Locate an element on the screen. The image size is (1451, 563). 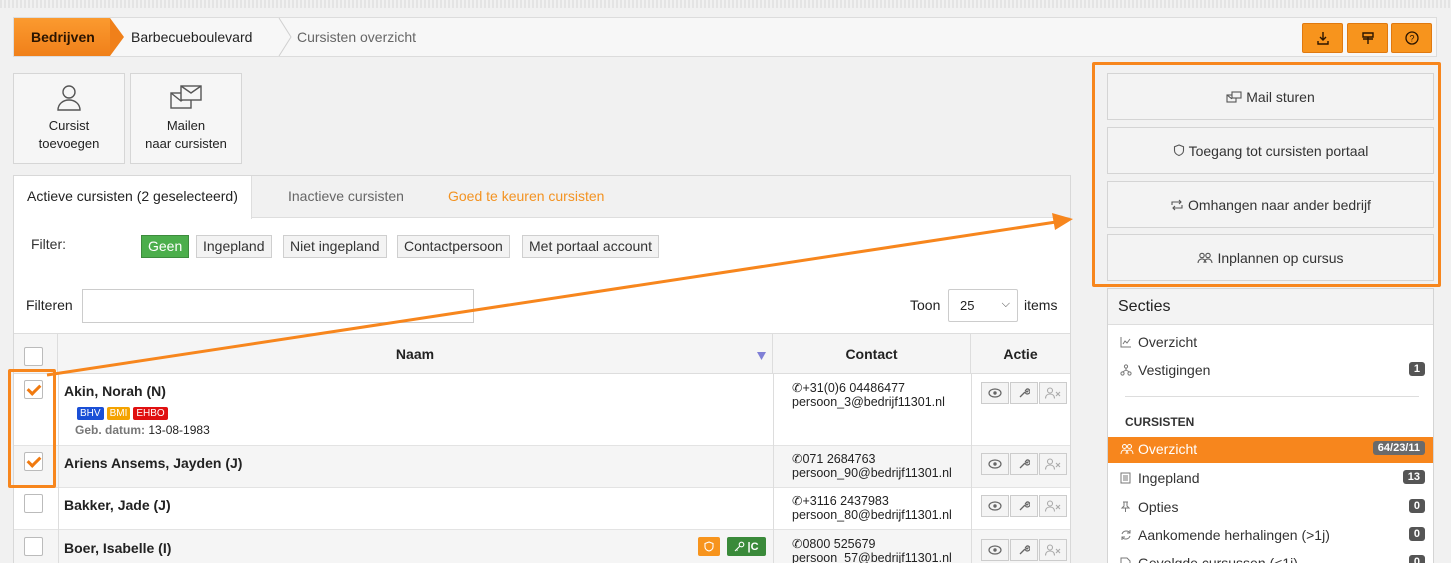
email-address: persoon_90@bedrijf11301.nl is located at coordinates (872, 473).